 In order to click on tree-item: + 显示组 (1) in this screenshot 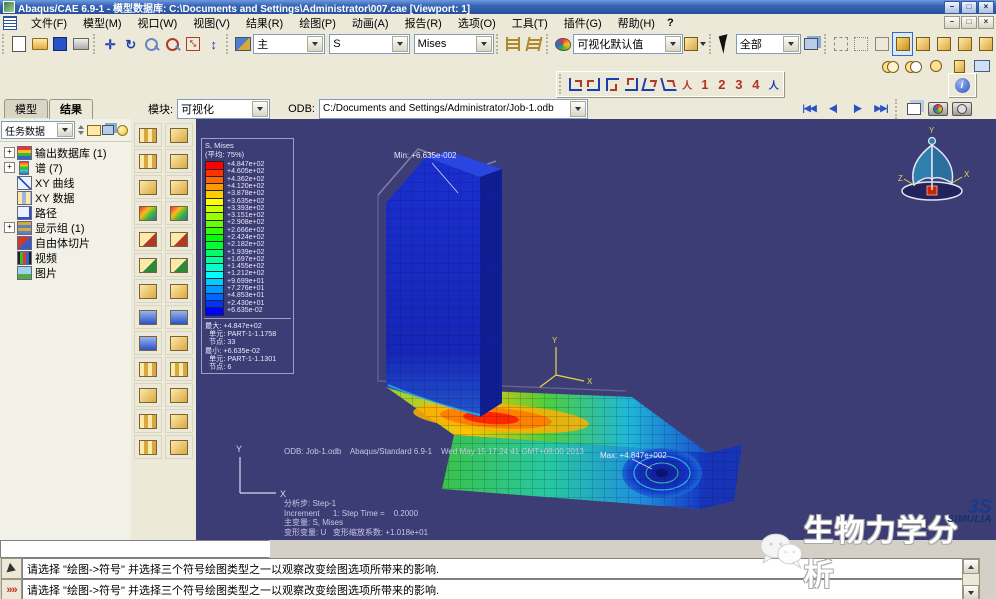, I will do `click(66, 227)`.